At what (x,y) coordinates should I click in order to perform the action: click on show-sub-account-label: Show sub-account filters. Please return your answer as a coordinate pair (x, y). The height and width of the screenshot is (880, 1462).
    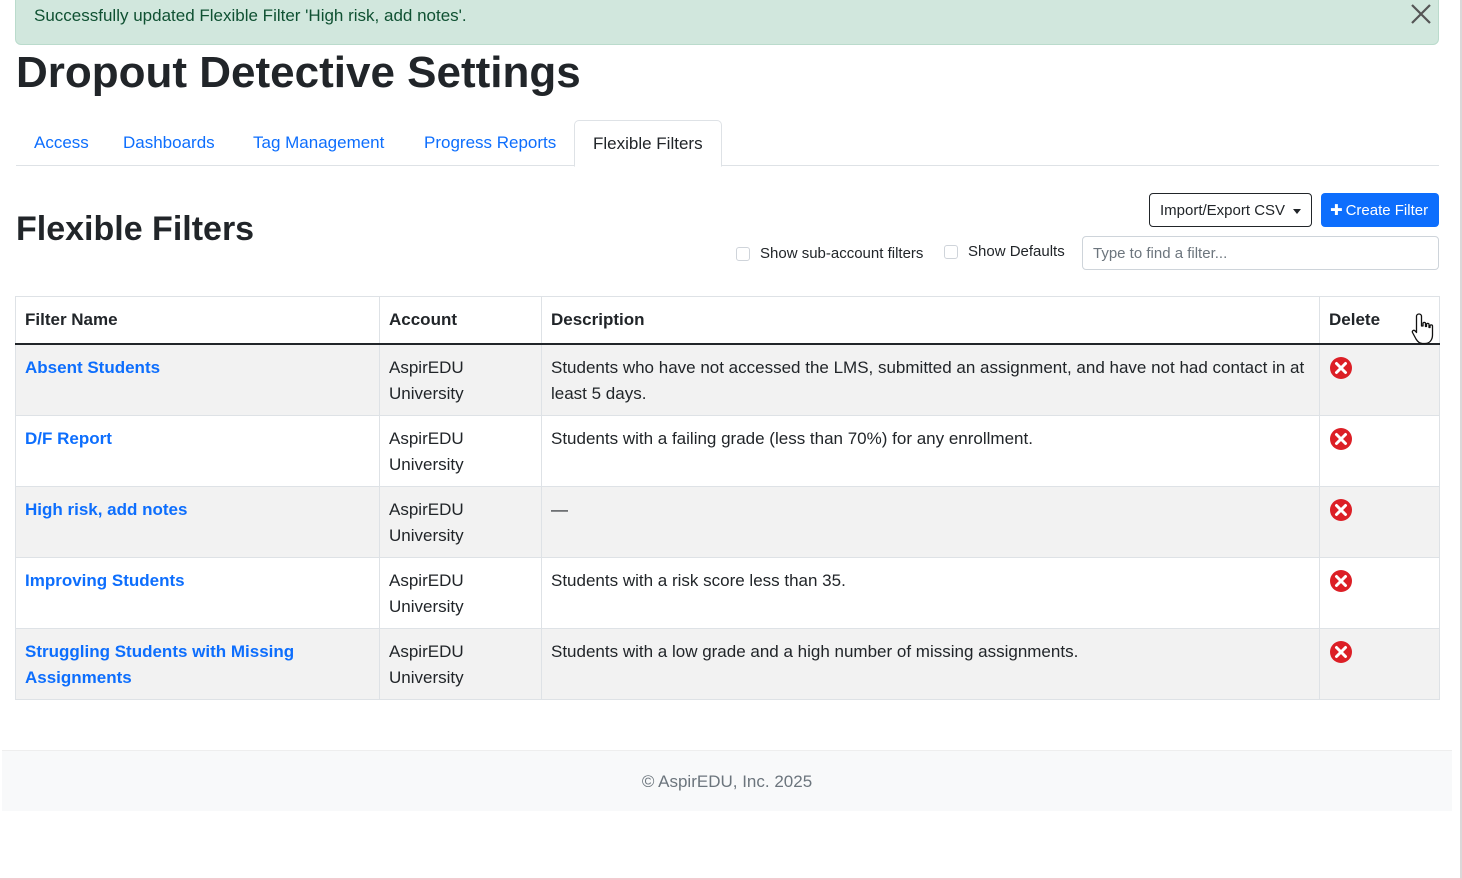
    Looking at the image, I should click on (842, 253).